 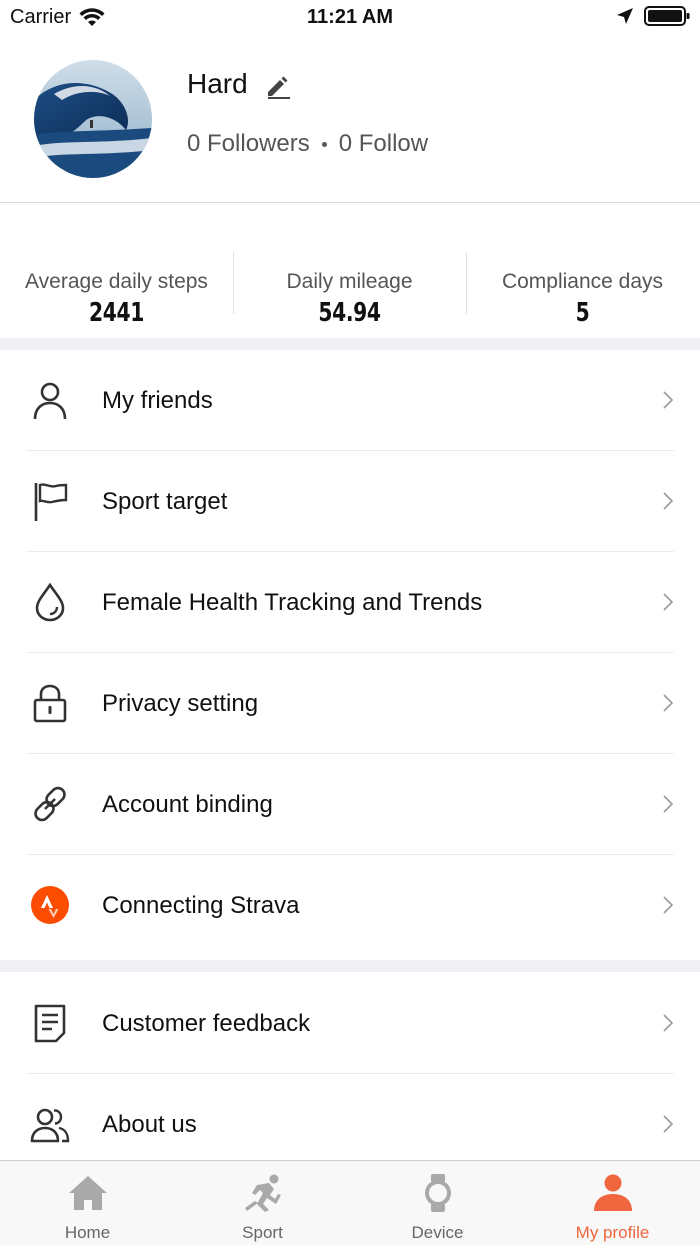 I want to click on document-icon, so click(x=50, y=1023).